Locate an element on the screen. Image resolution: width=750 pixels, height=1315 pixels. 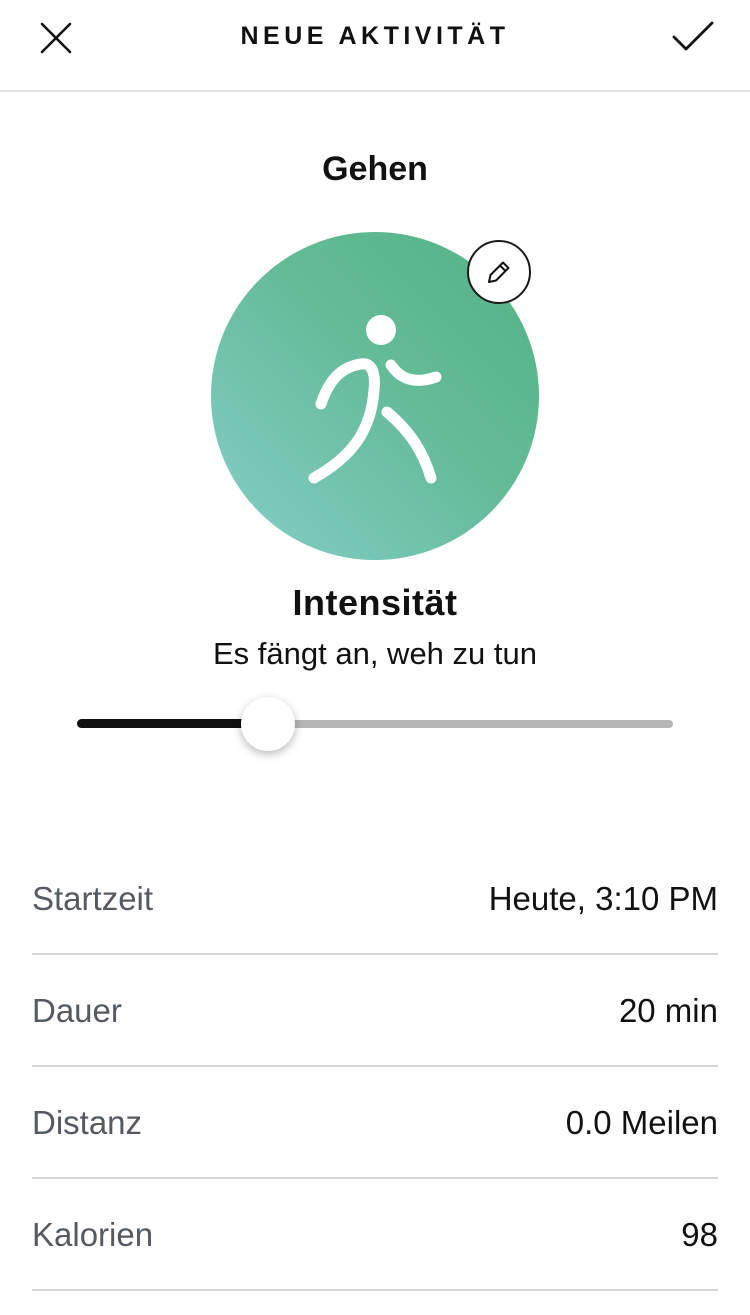
header-bar: NEUE AKTIVITÄT is located at coordinates (375, 46).